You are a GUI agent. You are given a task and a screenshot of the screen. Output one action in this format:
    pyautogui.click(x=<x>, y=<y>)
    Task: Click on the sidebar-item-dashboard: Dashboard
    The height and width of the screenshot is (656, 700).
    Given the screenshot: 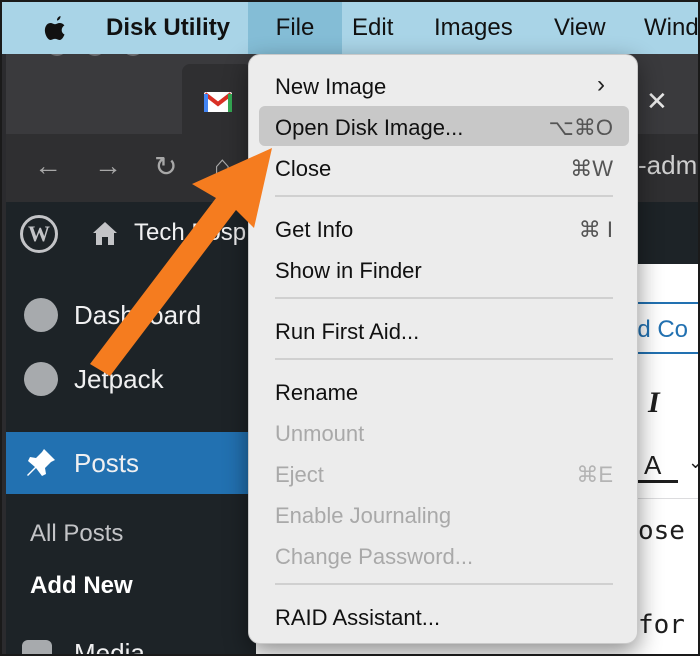 What is the action you would take?
    pyautogui.click(x=137, y=315)
    